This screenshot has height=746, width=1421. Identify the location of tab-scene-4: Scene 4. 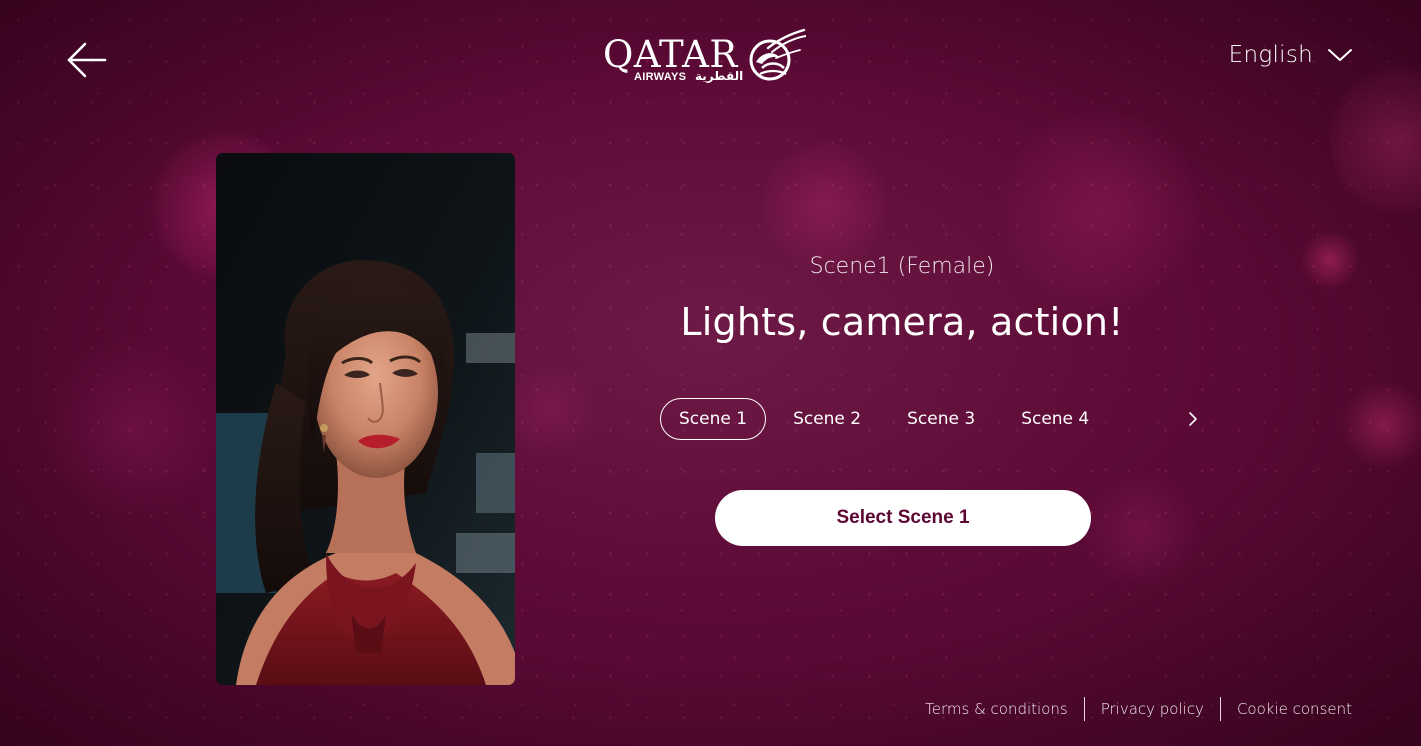
(1055, 419).